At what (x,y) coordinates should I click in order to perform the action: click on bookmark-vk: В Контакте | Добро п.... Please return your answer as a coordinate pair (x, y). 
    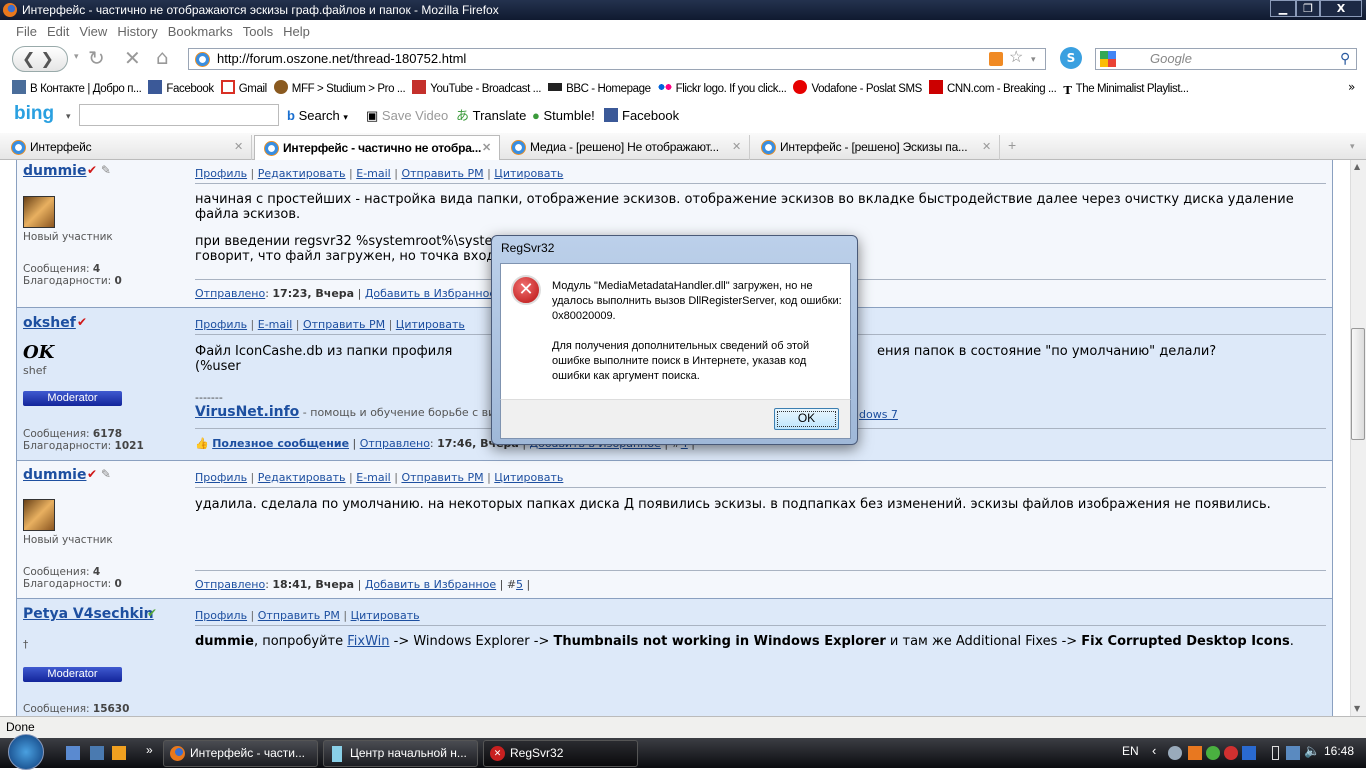
    Looking at the image, I should click on (77, 89).